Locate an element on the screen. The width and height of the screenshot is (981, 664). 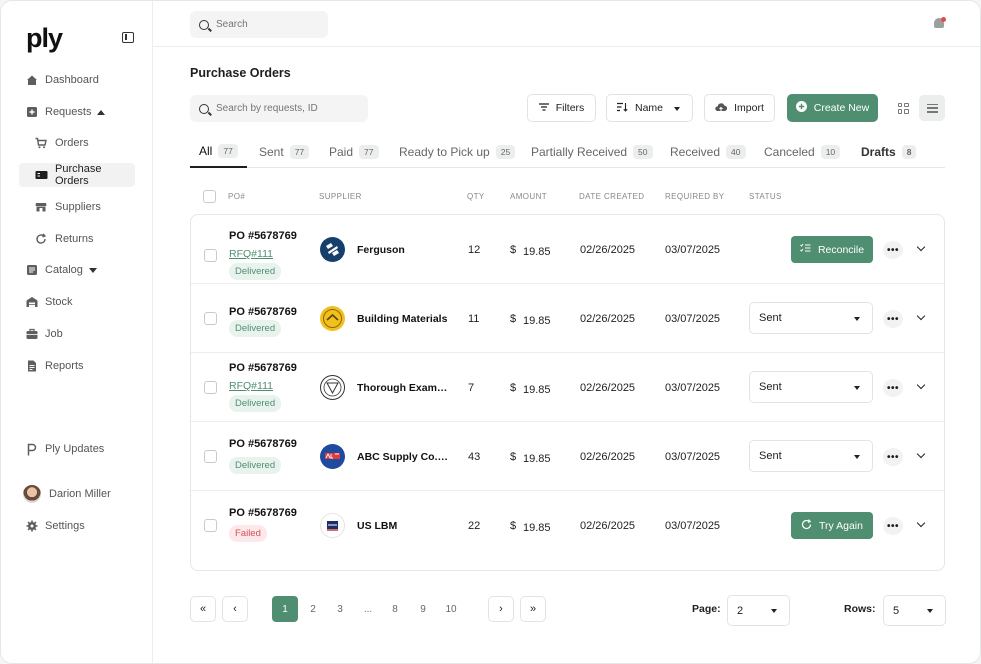
filters-button: Filters is located at coordinates (561, 108).